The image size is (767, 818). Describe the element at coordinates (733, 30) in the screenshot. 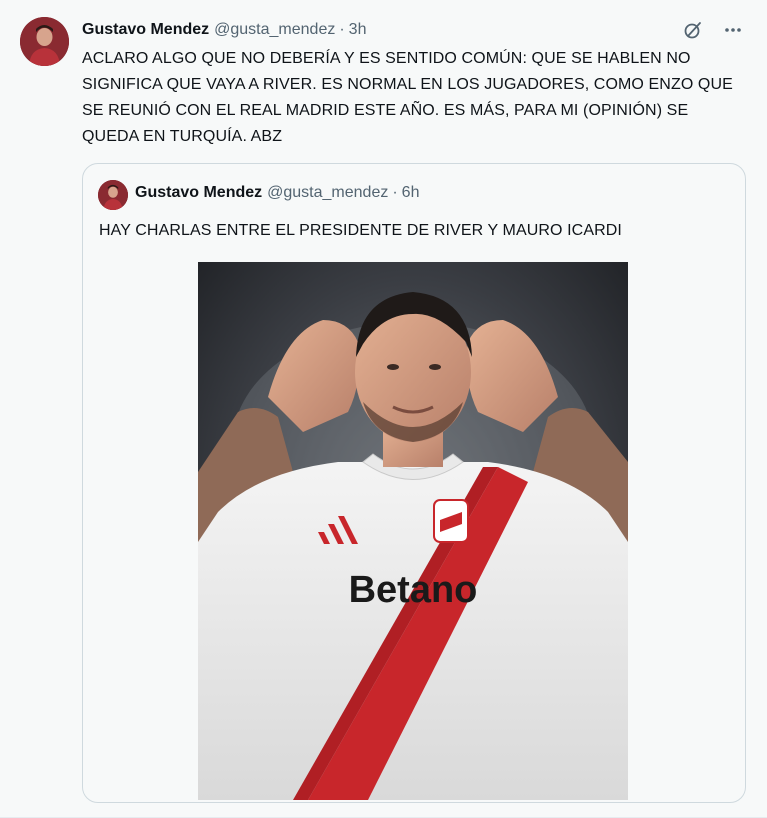

I see `more-options-icon` at that location.